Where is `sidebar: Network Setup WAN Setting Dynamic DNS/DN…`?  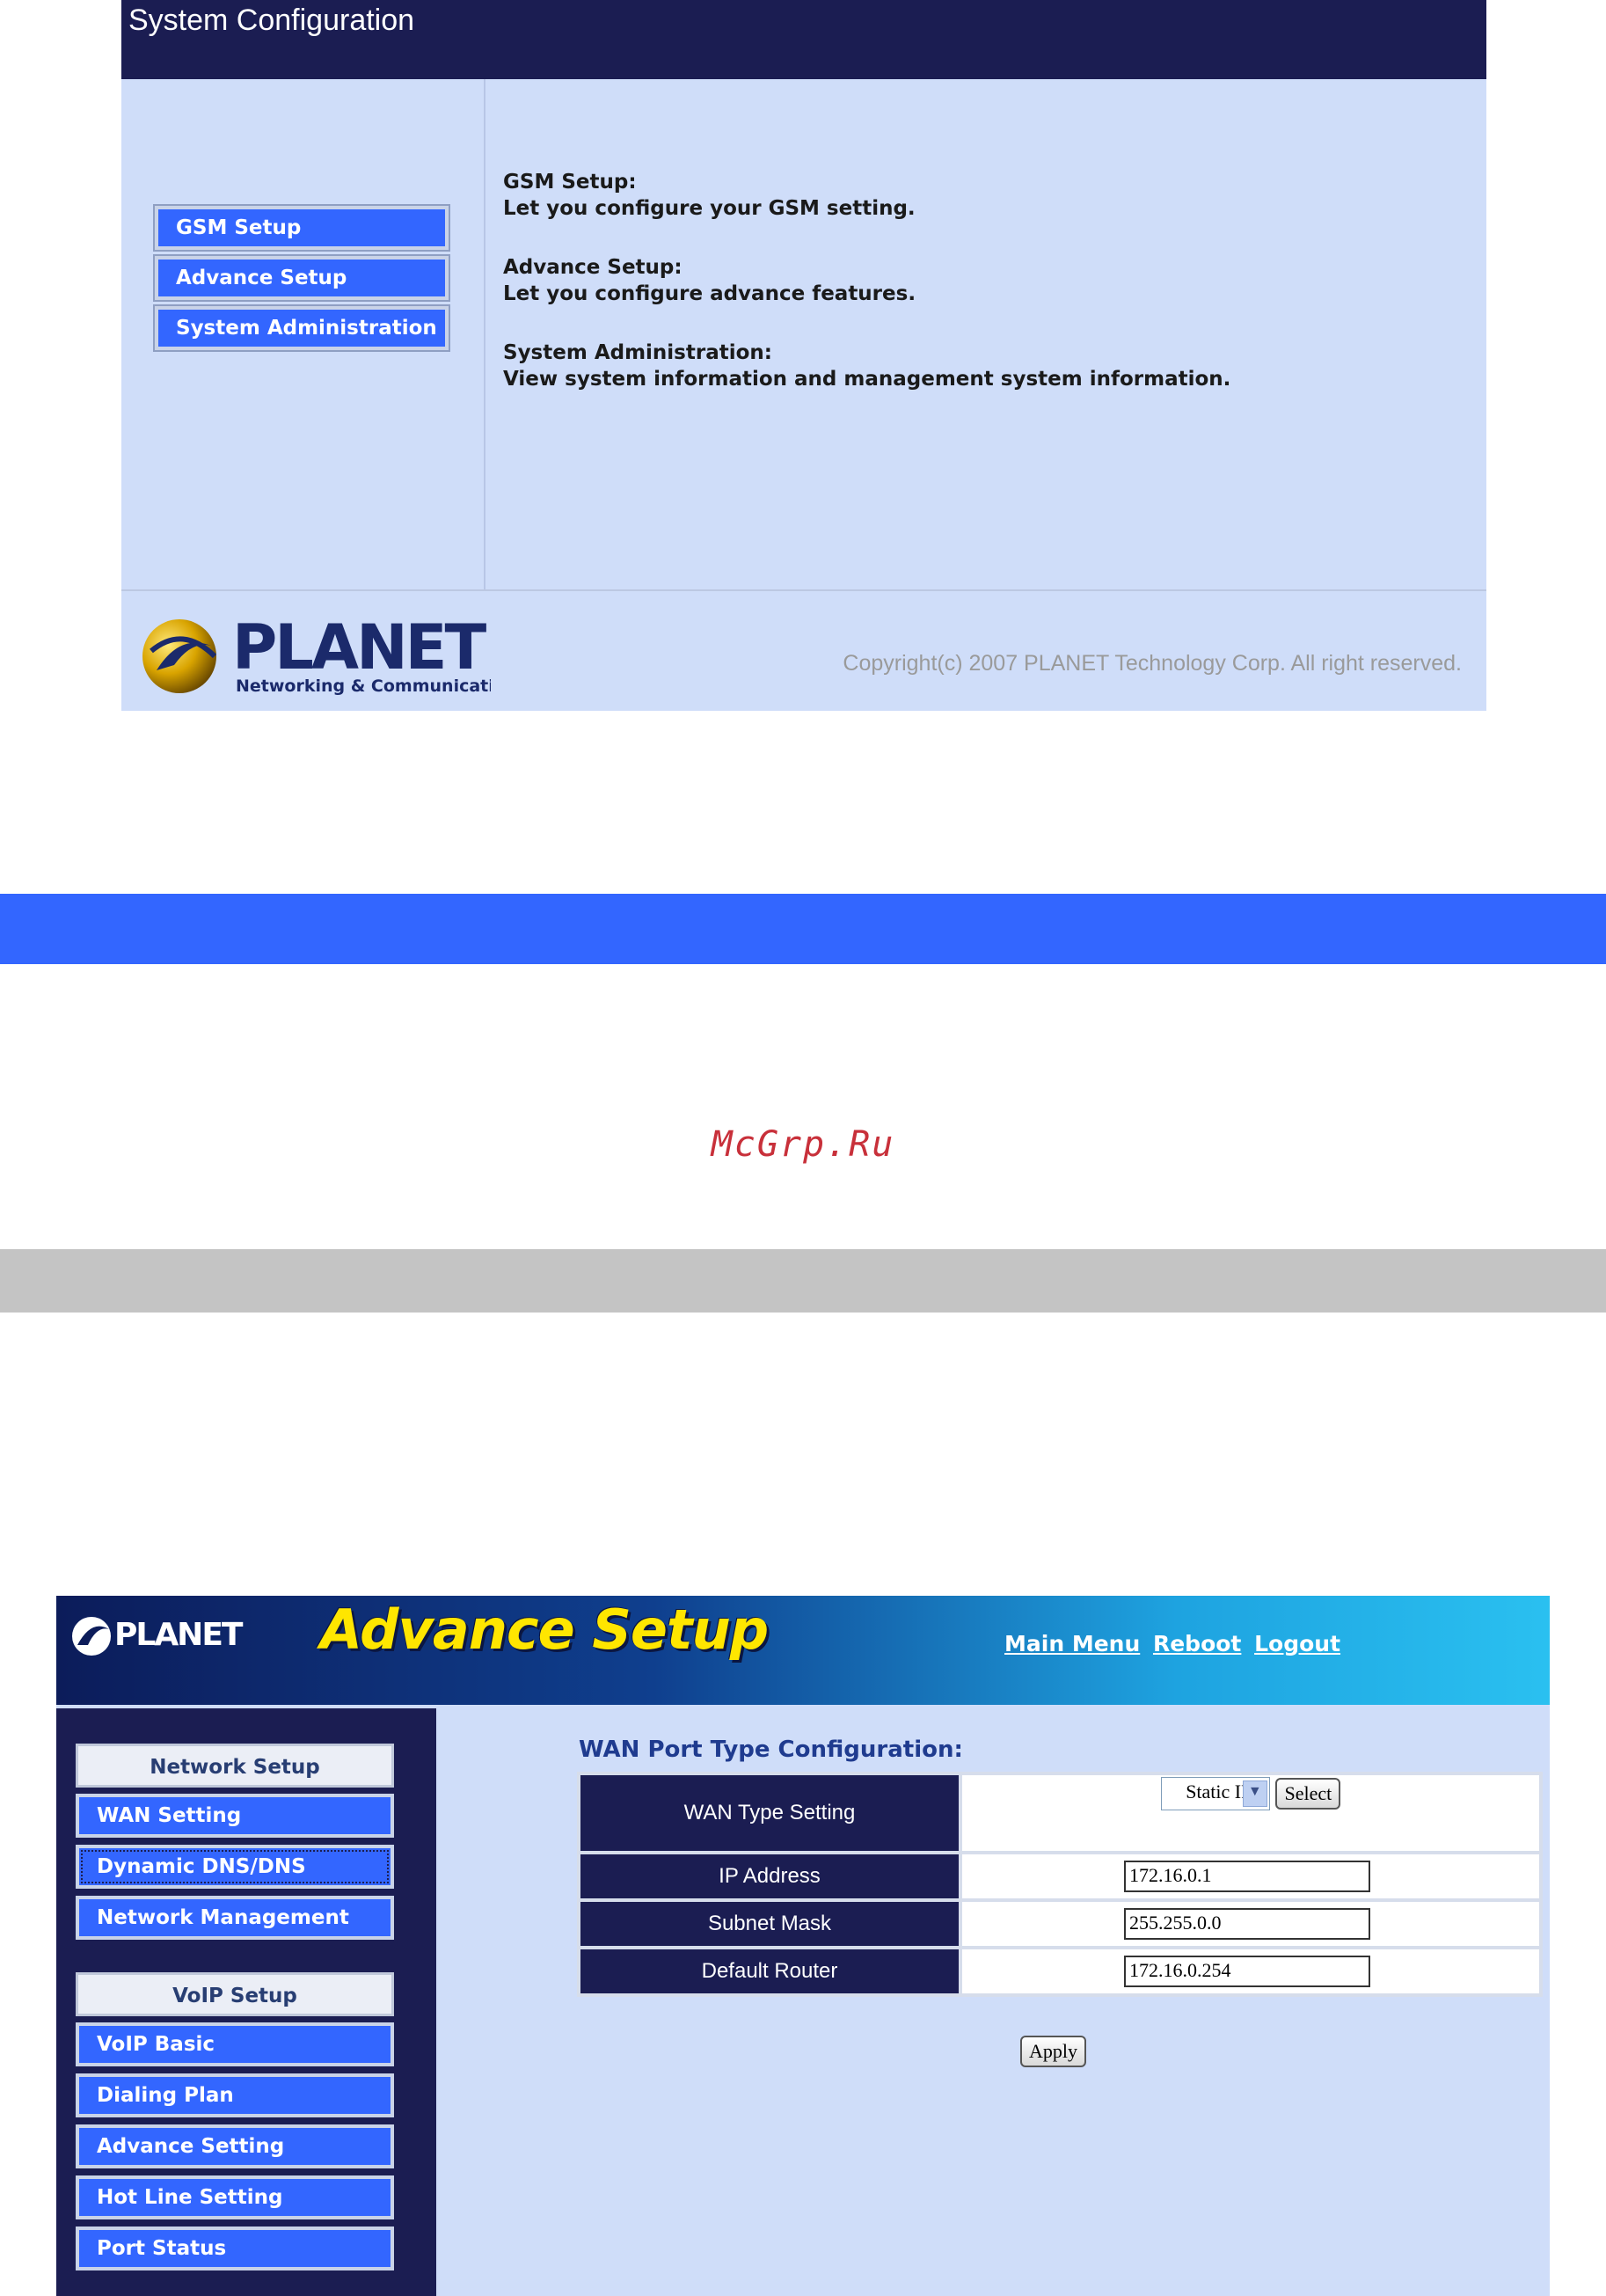
sidebar: Network Setup WAN Setting Dynamic DNS/DN… is located at coordinates (246, 2002).